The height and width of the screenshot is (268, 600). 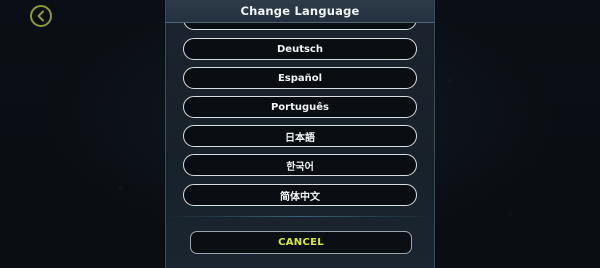 What do you see at coordinates (300, 165) in the screenshot?
I see `language-option-korean: 한국어` at bounding box center [300, 165].